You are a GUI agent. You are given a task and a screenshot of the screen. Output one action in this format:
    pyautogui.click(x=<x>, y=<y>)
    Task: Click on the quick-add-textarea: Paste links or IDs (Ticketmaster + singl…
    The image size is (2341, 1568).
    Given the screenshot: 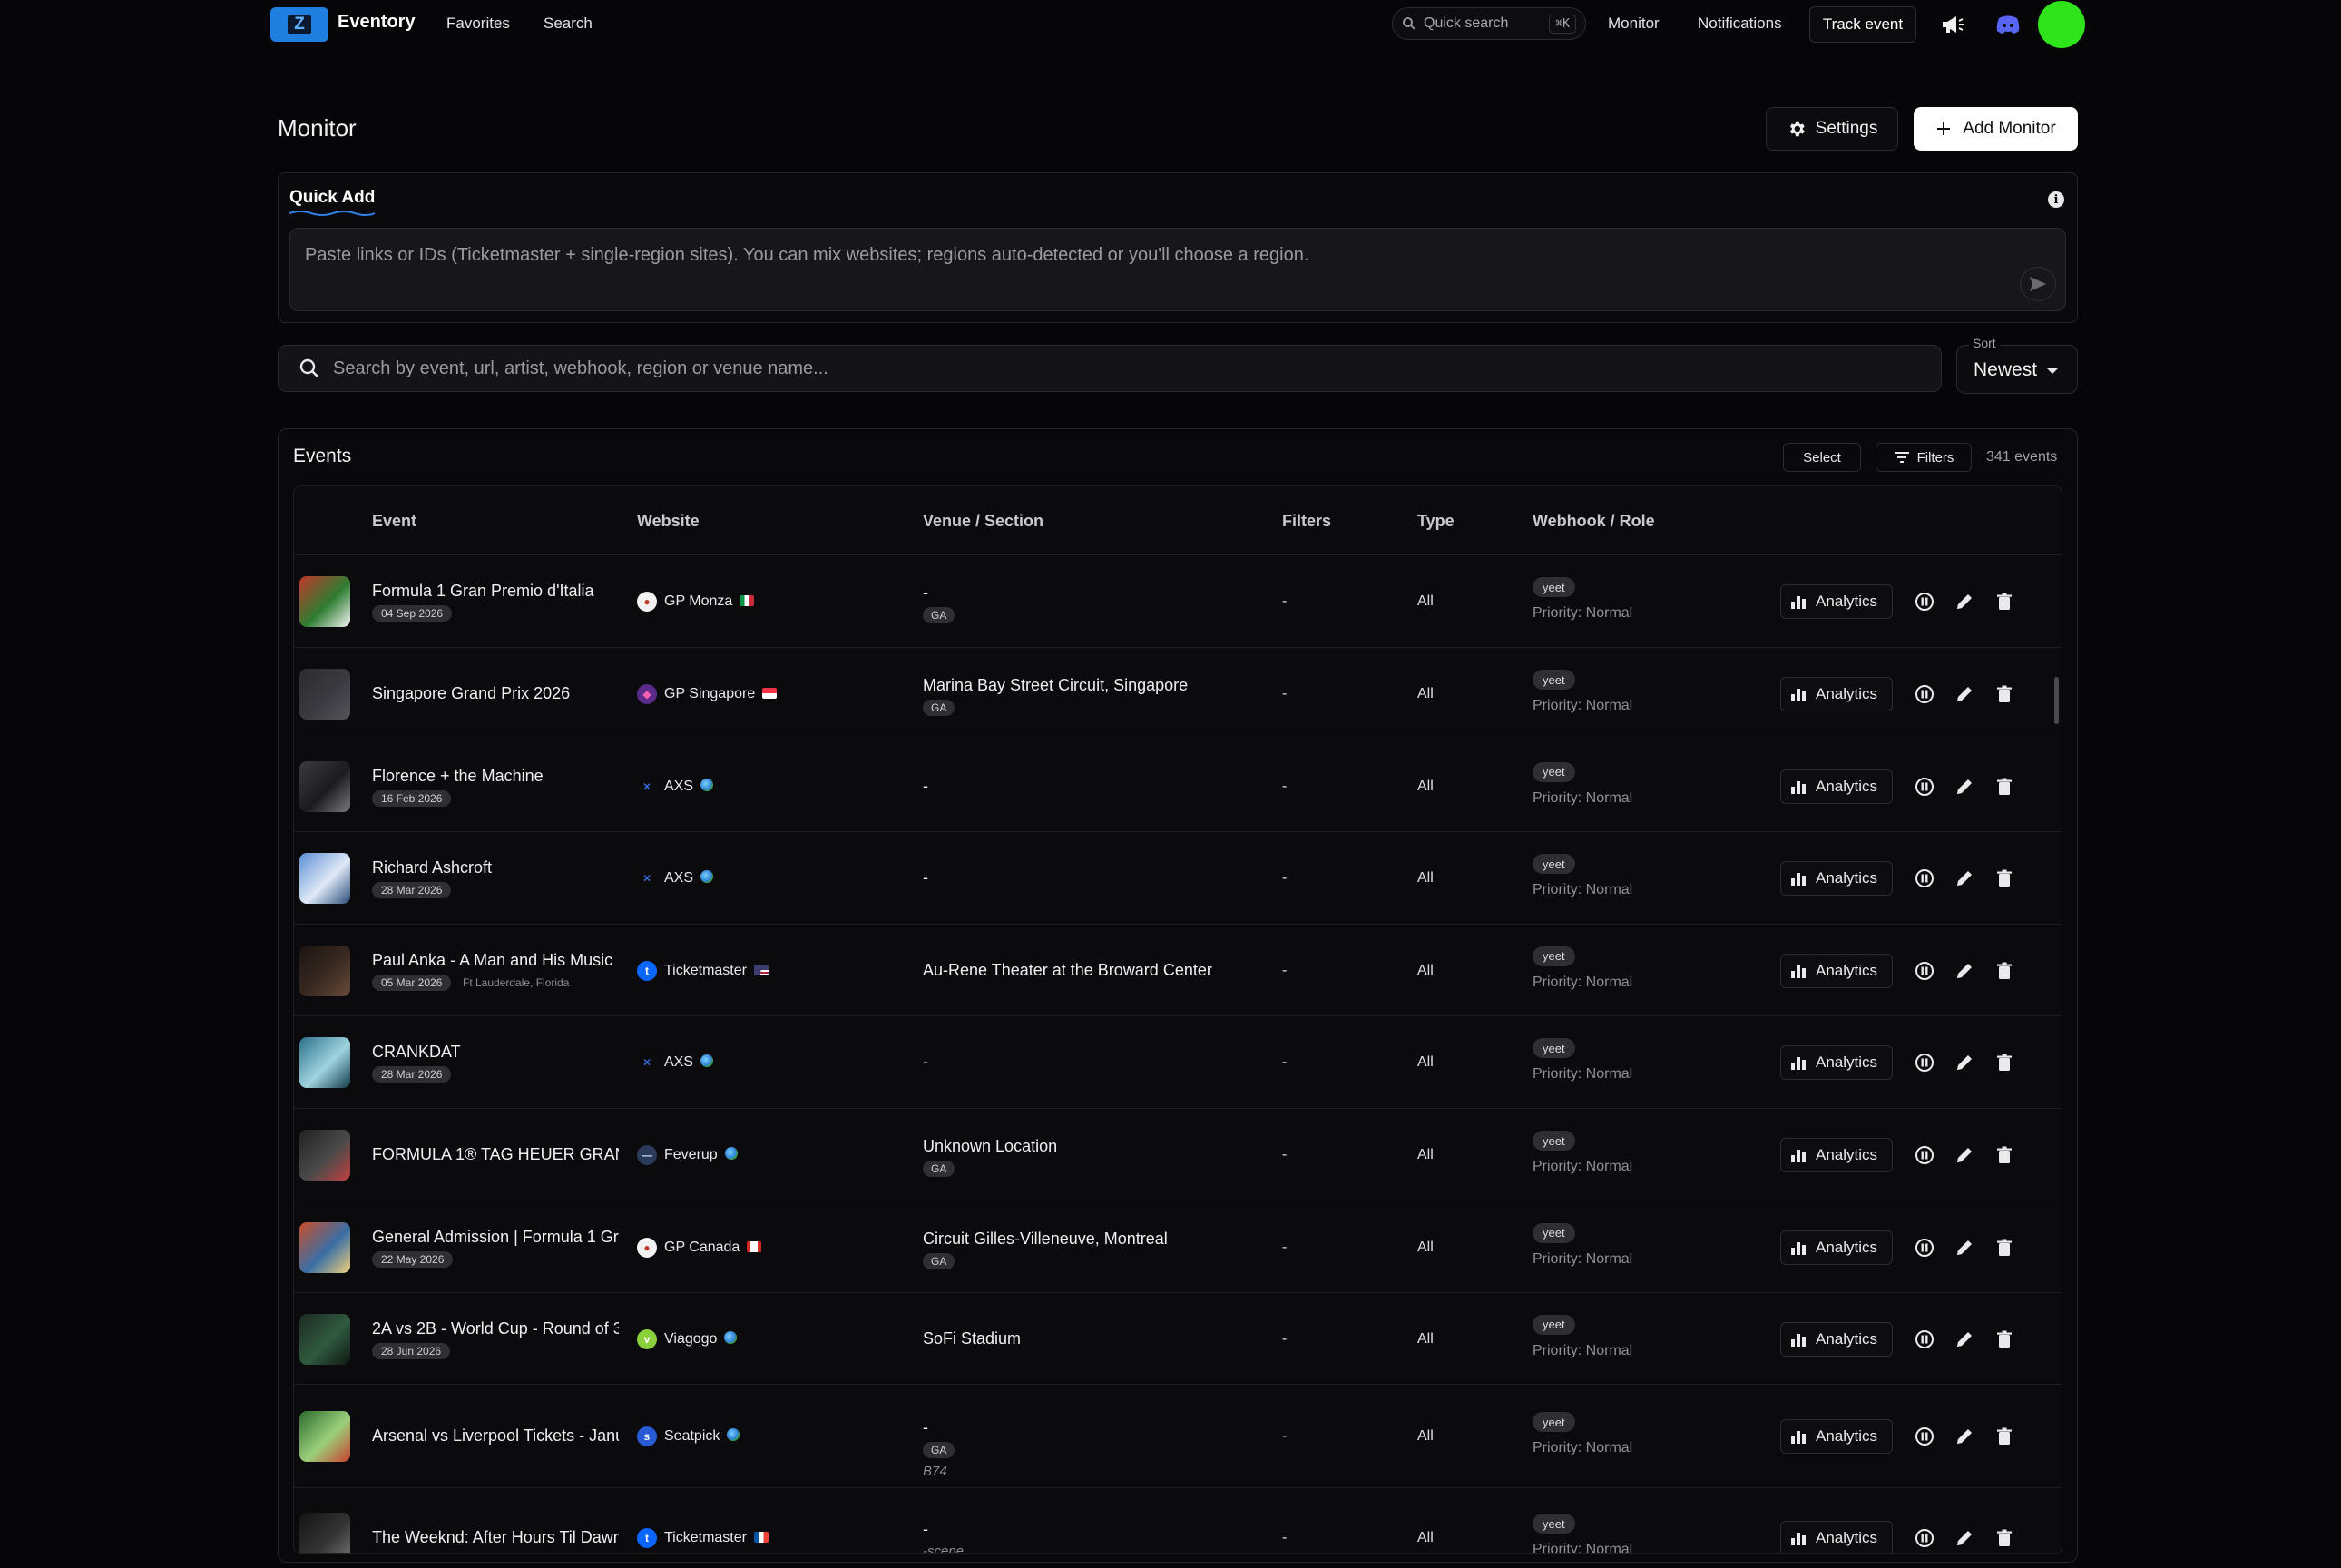 What is the action you would take?
    pyautogui.click(x=1177, y=269)
    